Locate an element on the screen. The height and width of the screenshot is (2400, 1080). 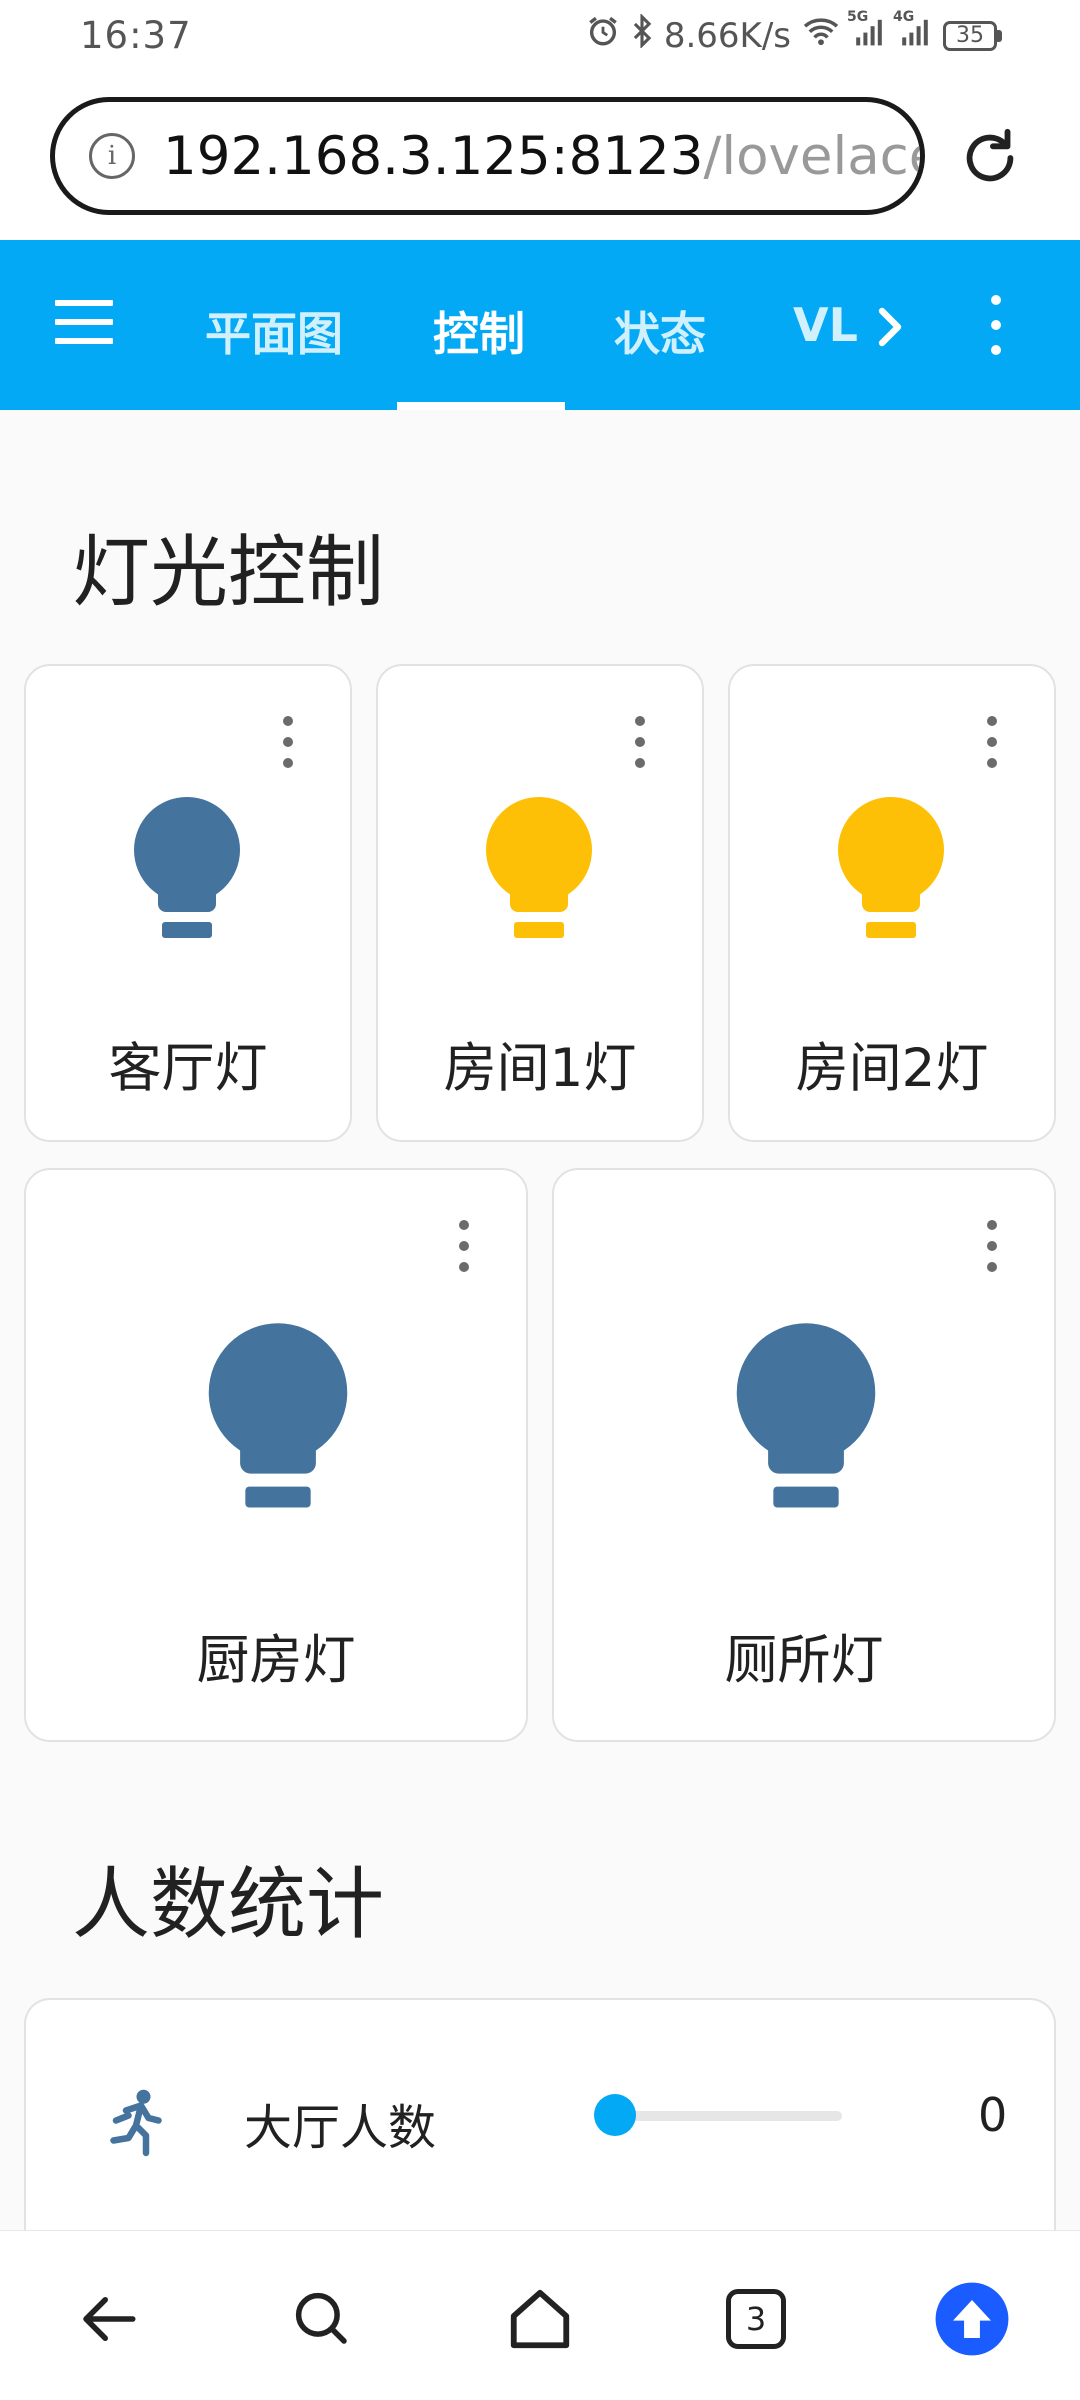
people-count-card: 大厅人数 0 is located at coordinates (540, 2128).